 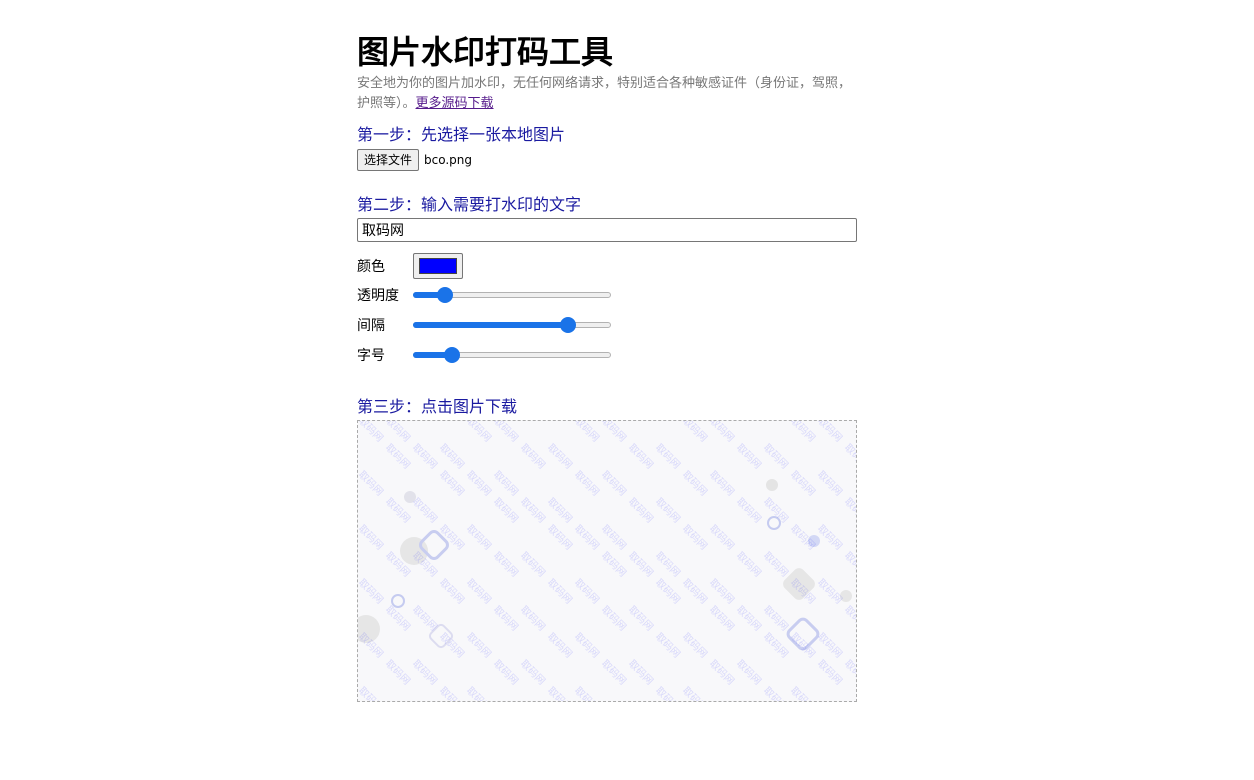 I want to click on selected-file-name: bco.png, so click(x=448, y=160).